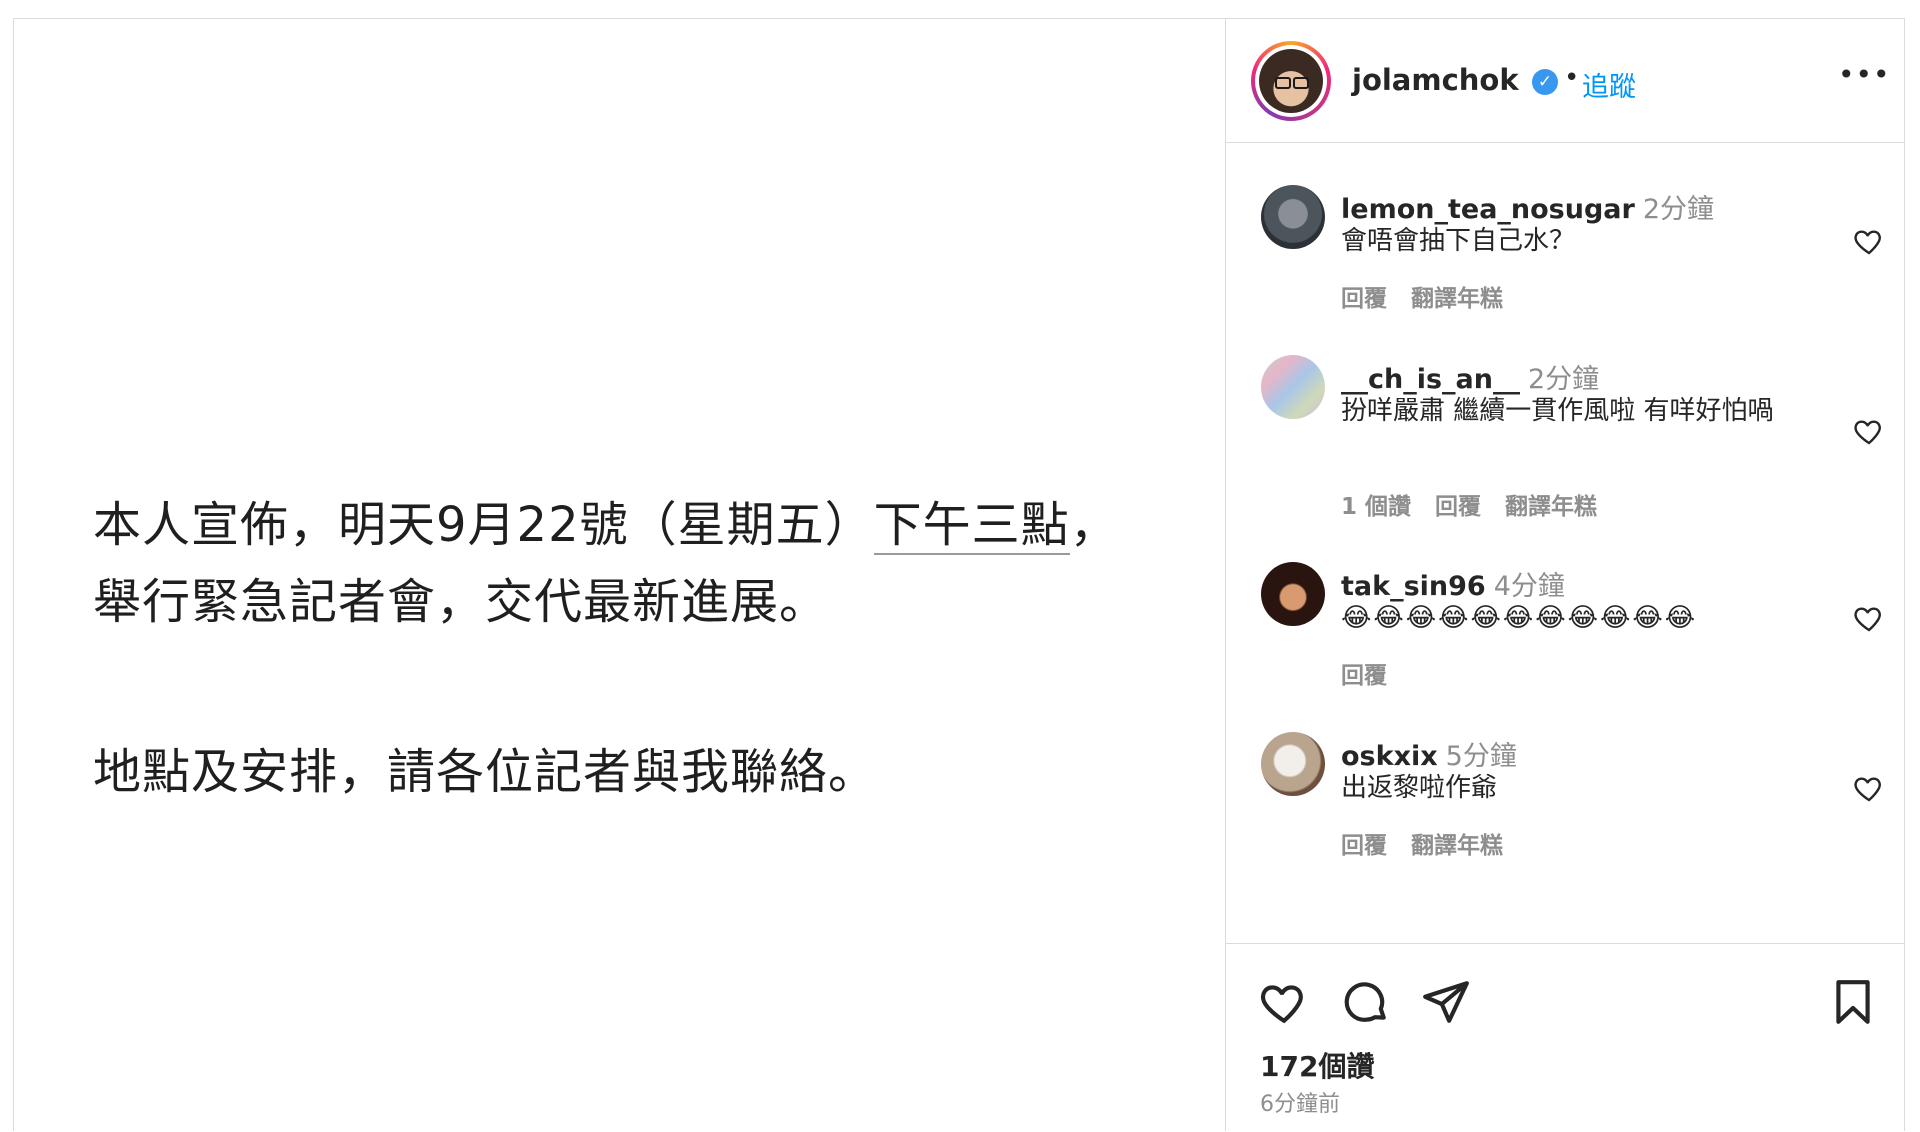 The image size is (1920, 1132). What do you see at coordinates (1366, 1002) in the screenshot?
I see `comment-bubble-icon` at bounding box center [1366, 1002].